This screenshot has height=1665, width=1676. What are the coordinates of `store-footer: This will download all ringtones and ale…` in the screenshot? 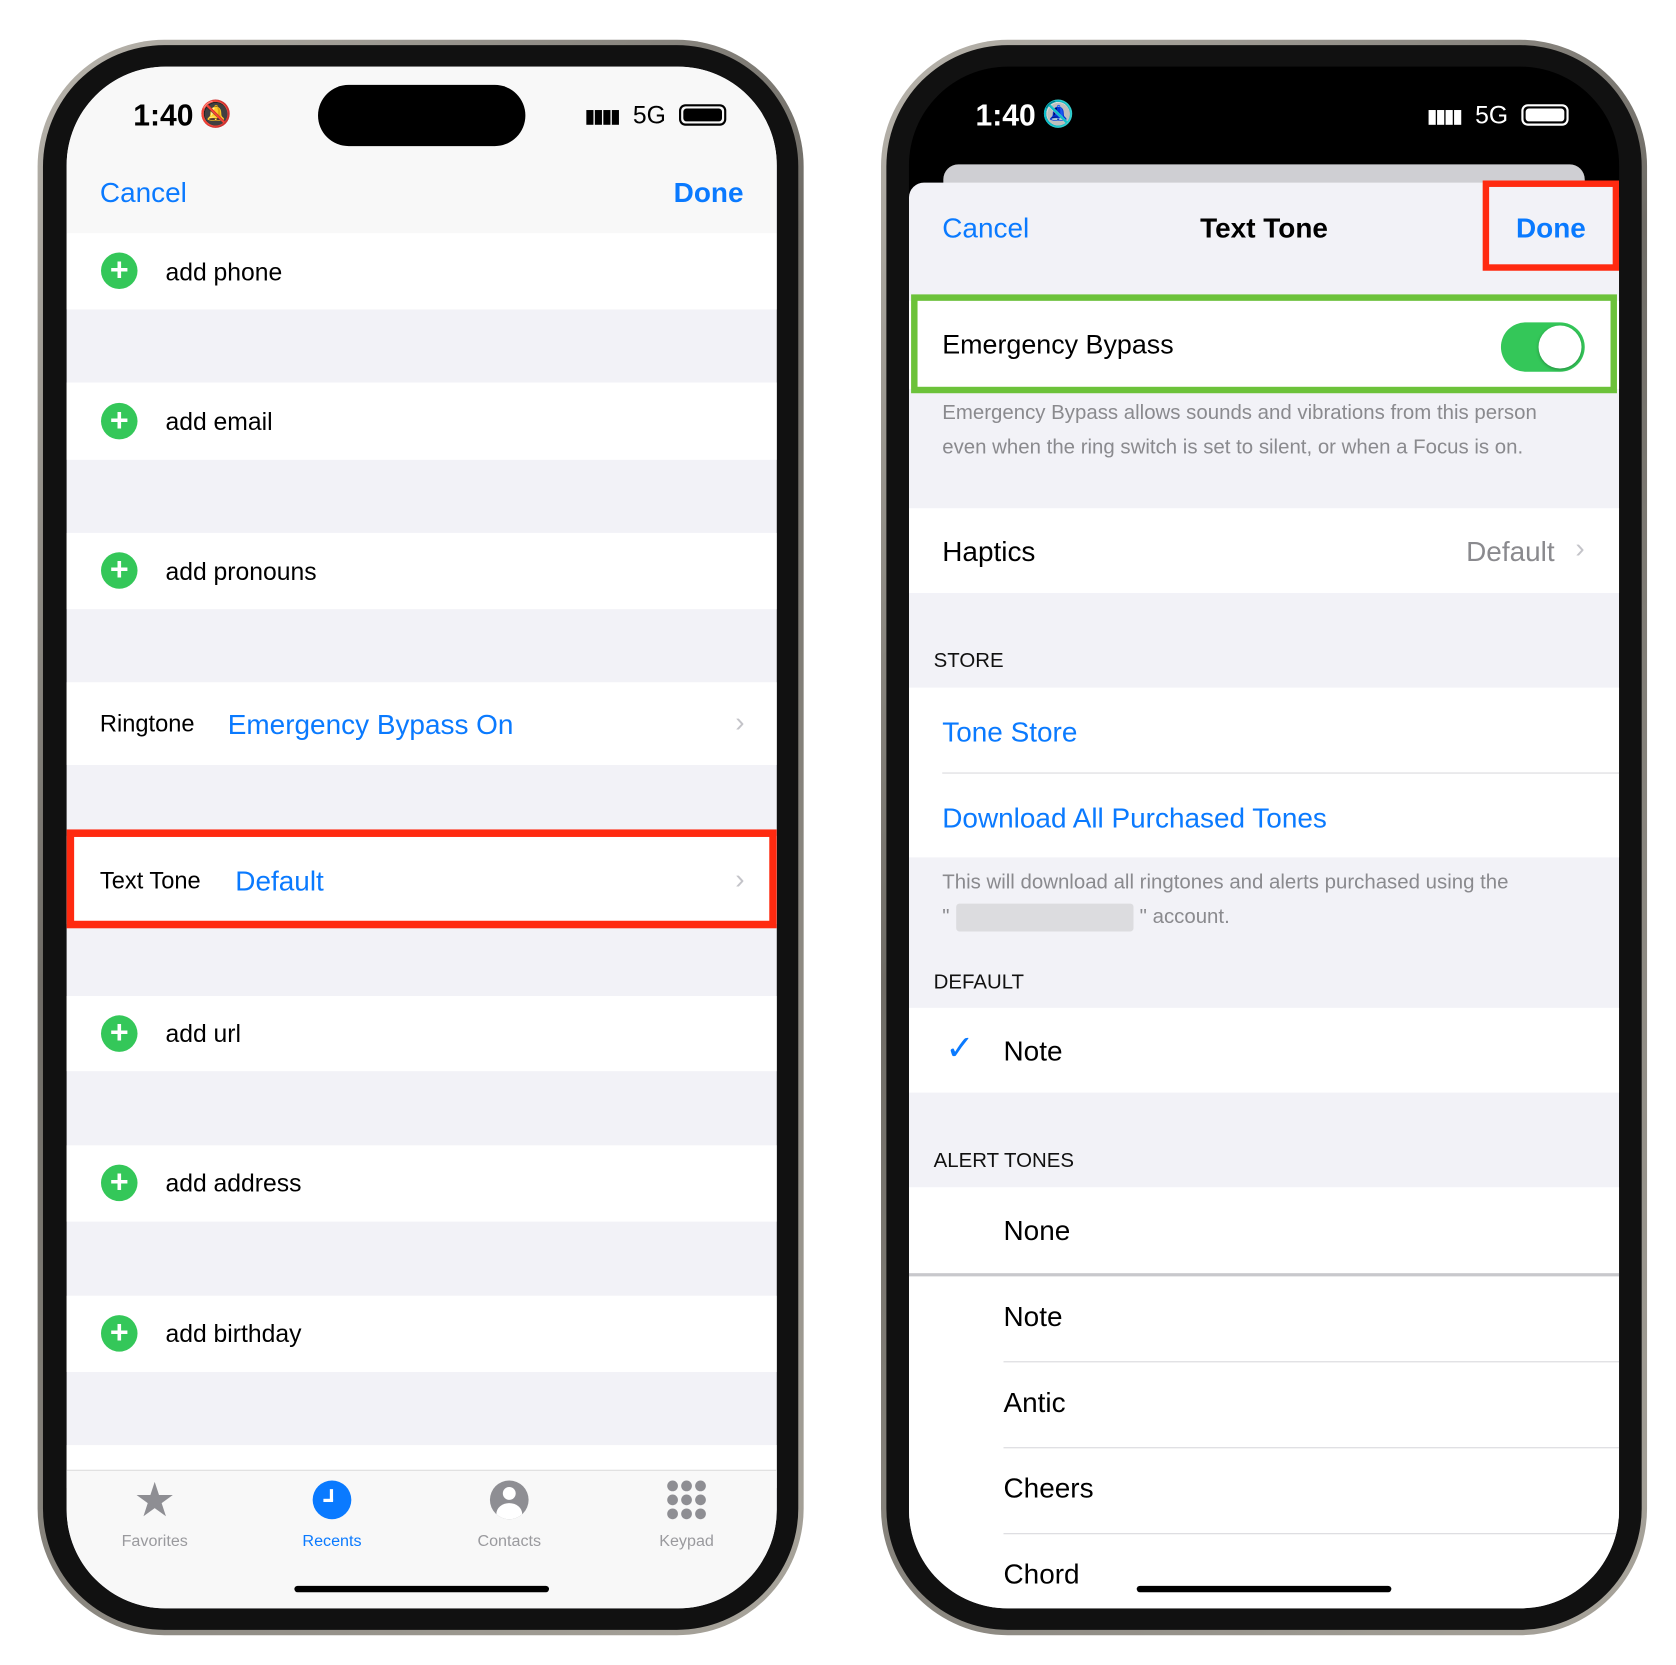 It's located at (1225, 882).